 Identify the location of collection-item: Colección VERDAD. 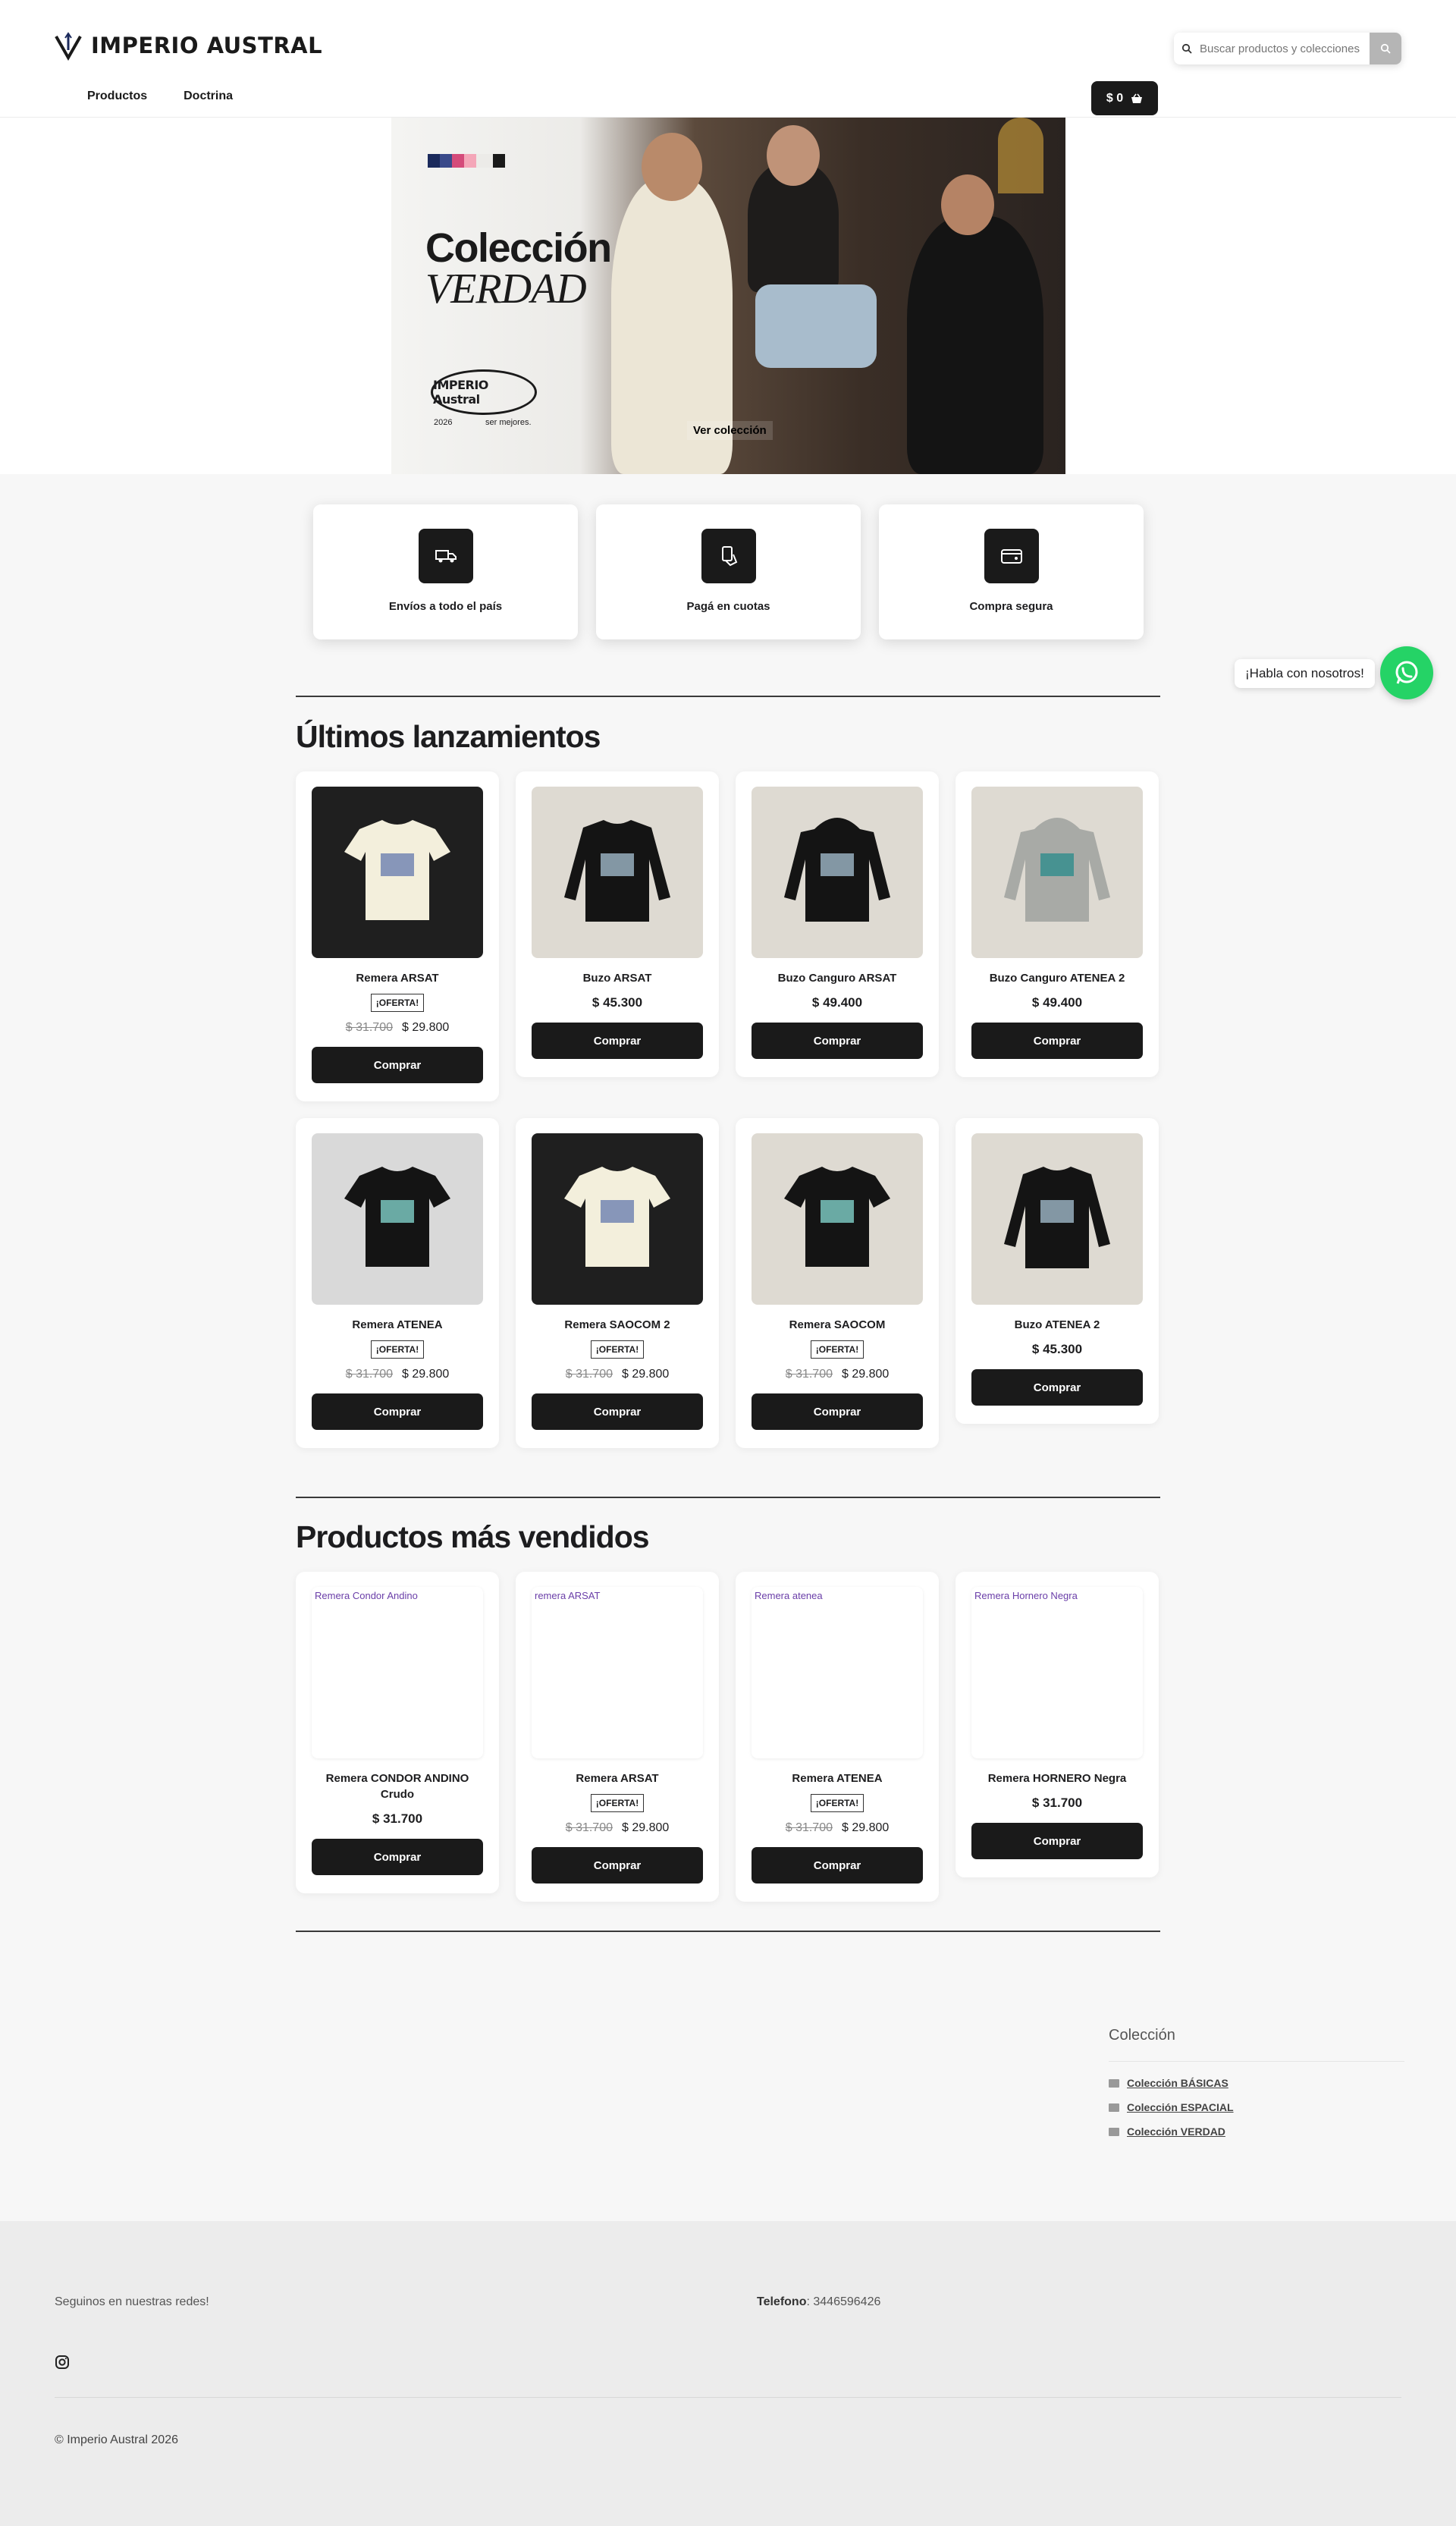
(1256, 2131).